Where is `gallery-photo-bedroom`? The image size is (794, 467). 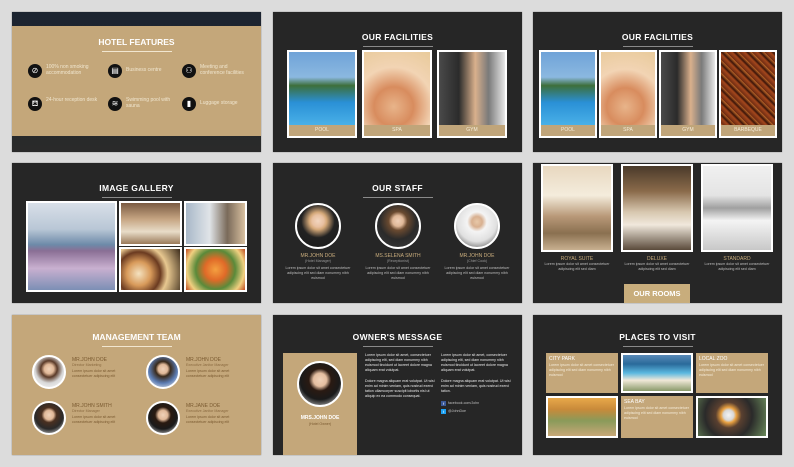 gallery-photo-bedroom is located at coordinates (150, 223).